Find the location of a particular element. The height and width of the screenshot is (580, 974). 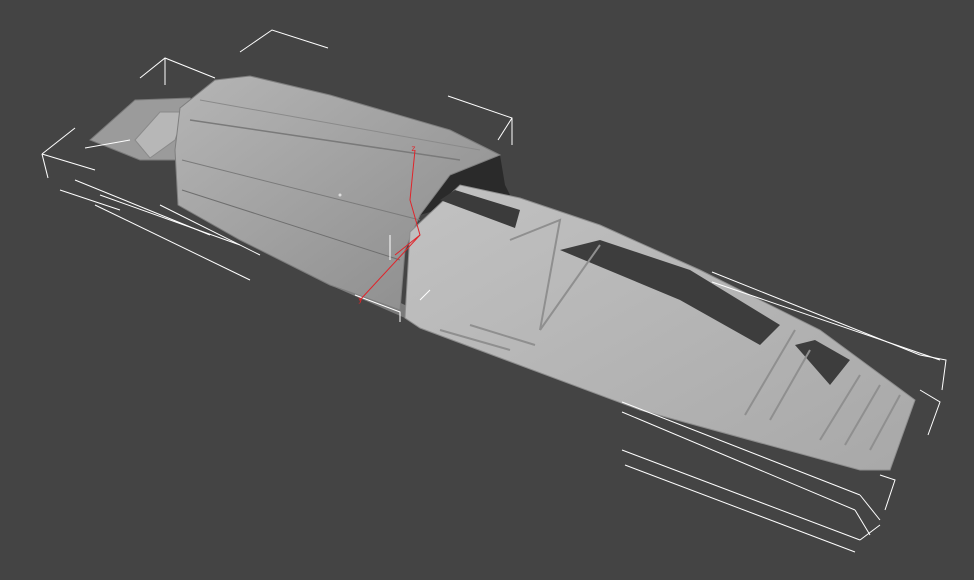

gizmo-z-label: z is located at coordinates (413, 148).